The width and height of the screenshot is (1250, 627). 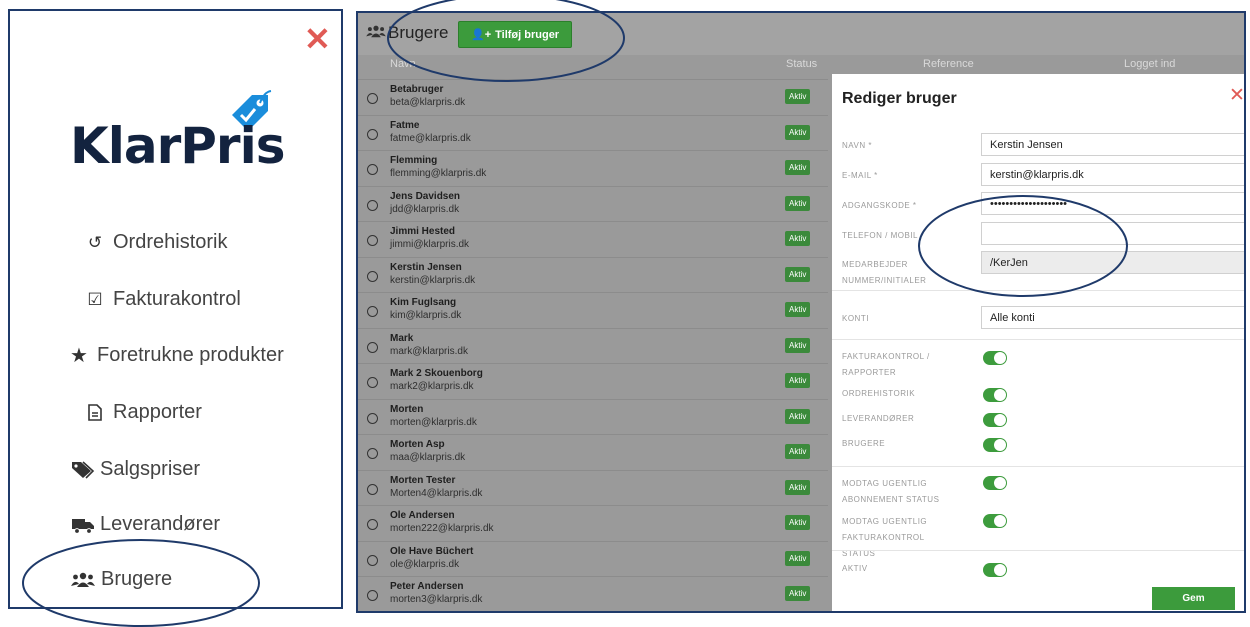 I want to click on sidebar-item-brugere: Brugere, so click(x=121, y=579).